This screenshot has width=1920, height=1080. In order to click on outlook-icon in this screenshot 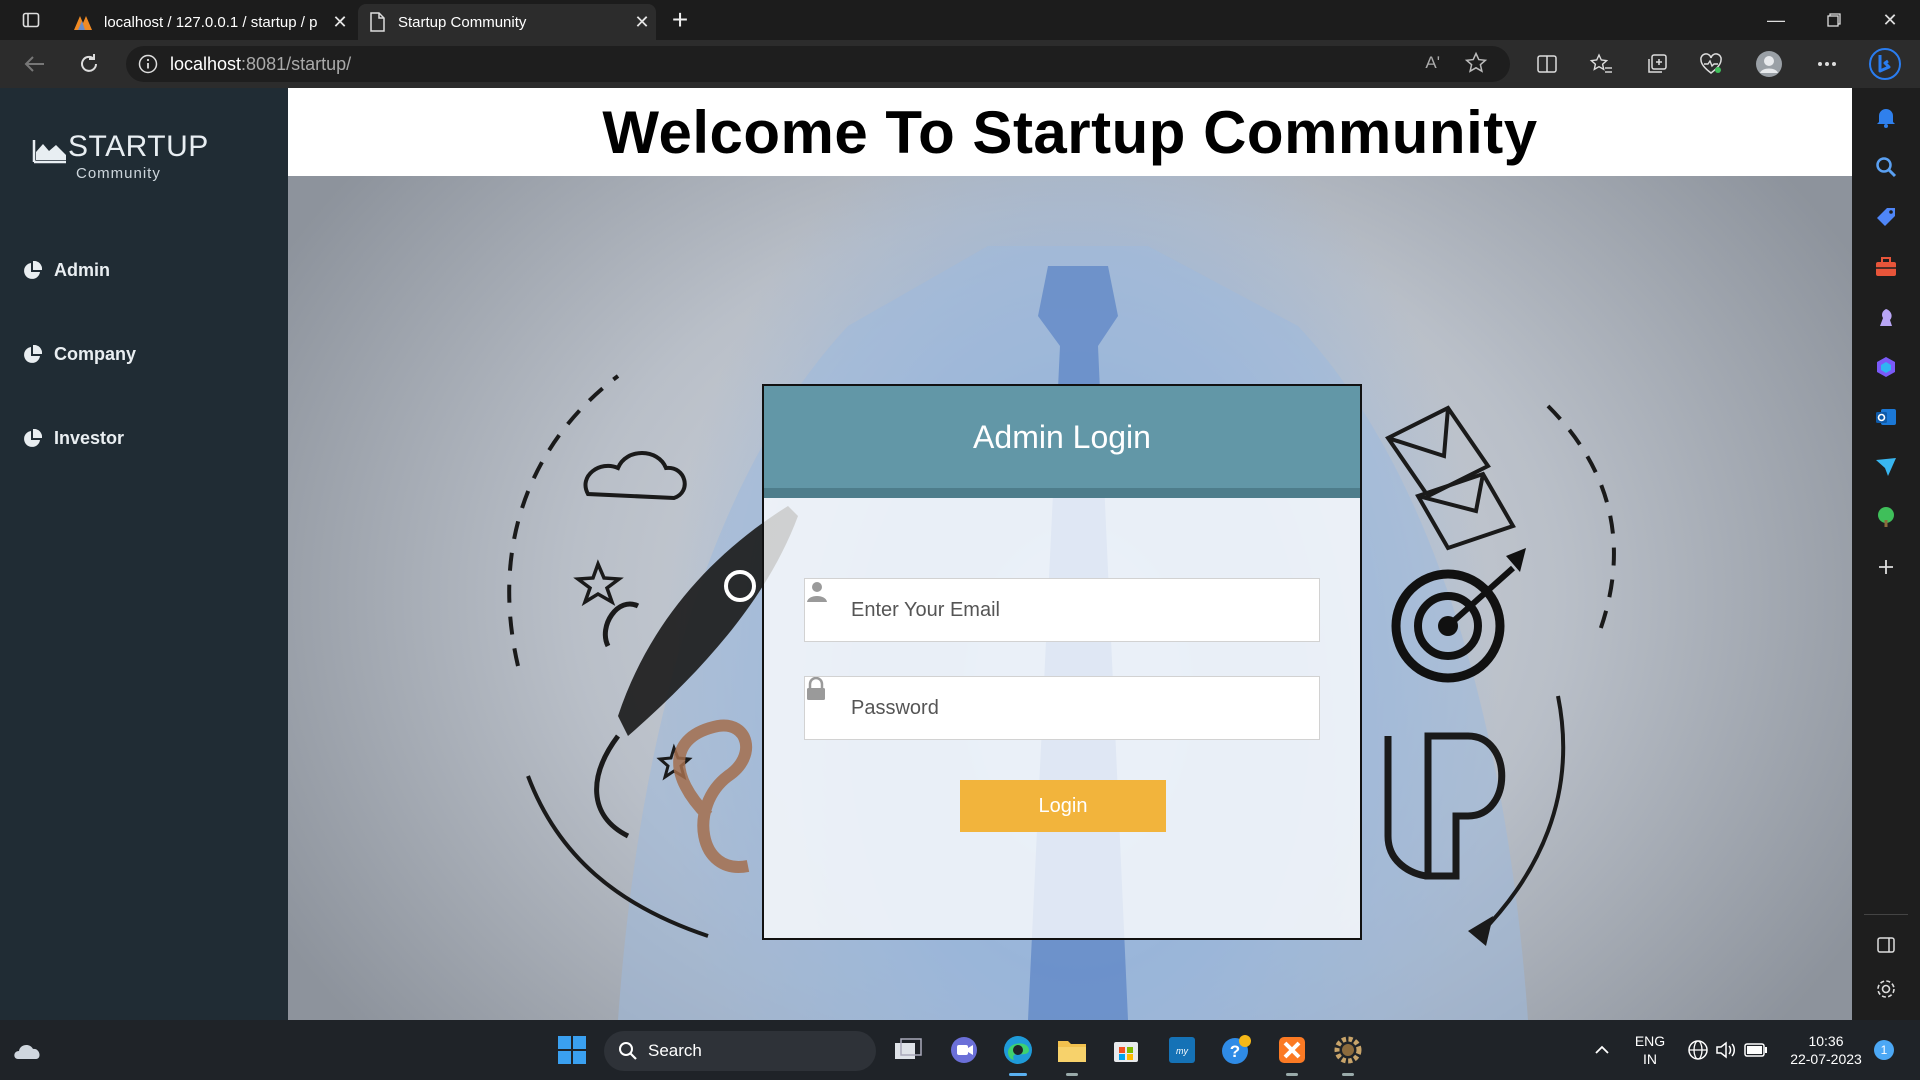, I will do `click(1886, 417)`.